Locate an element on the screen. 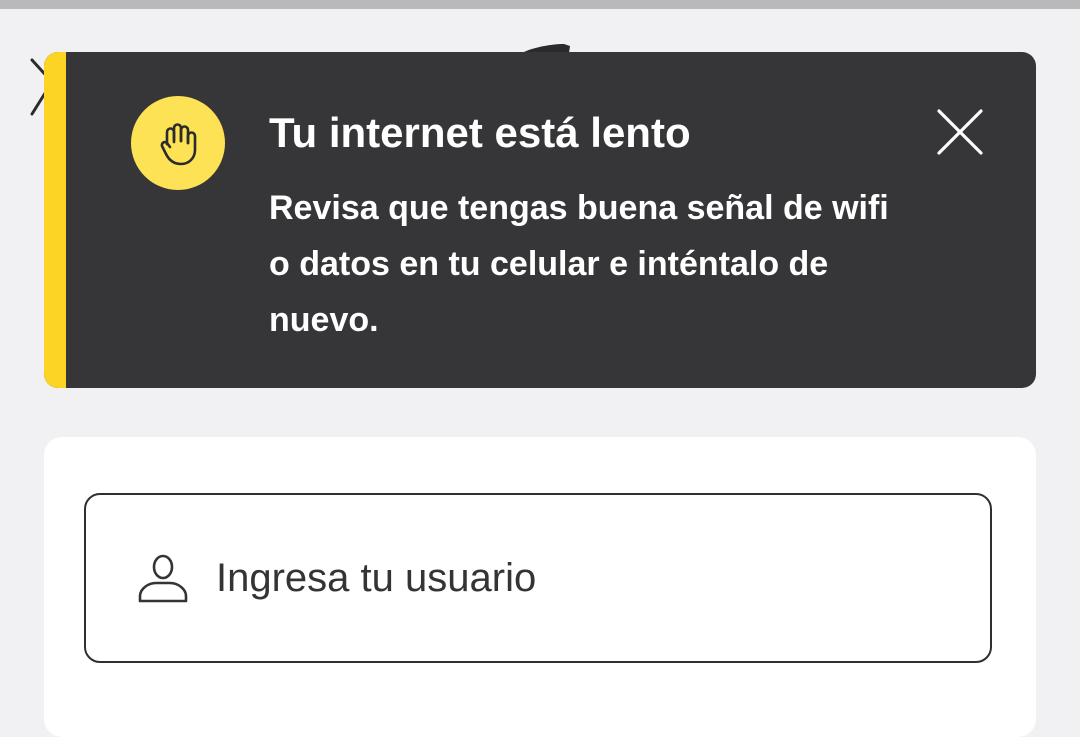 The width and height of the screenshot is (1080, 737). toast-accent-bar is located at coordinates (55, 220).